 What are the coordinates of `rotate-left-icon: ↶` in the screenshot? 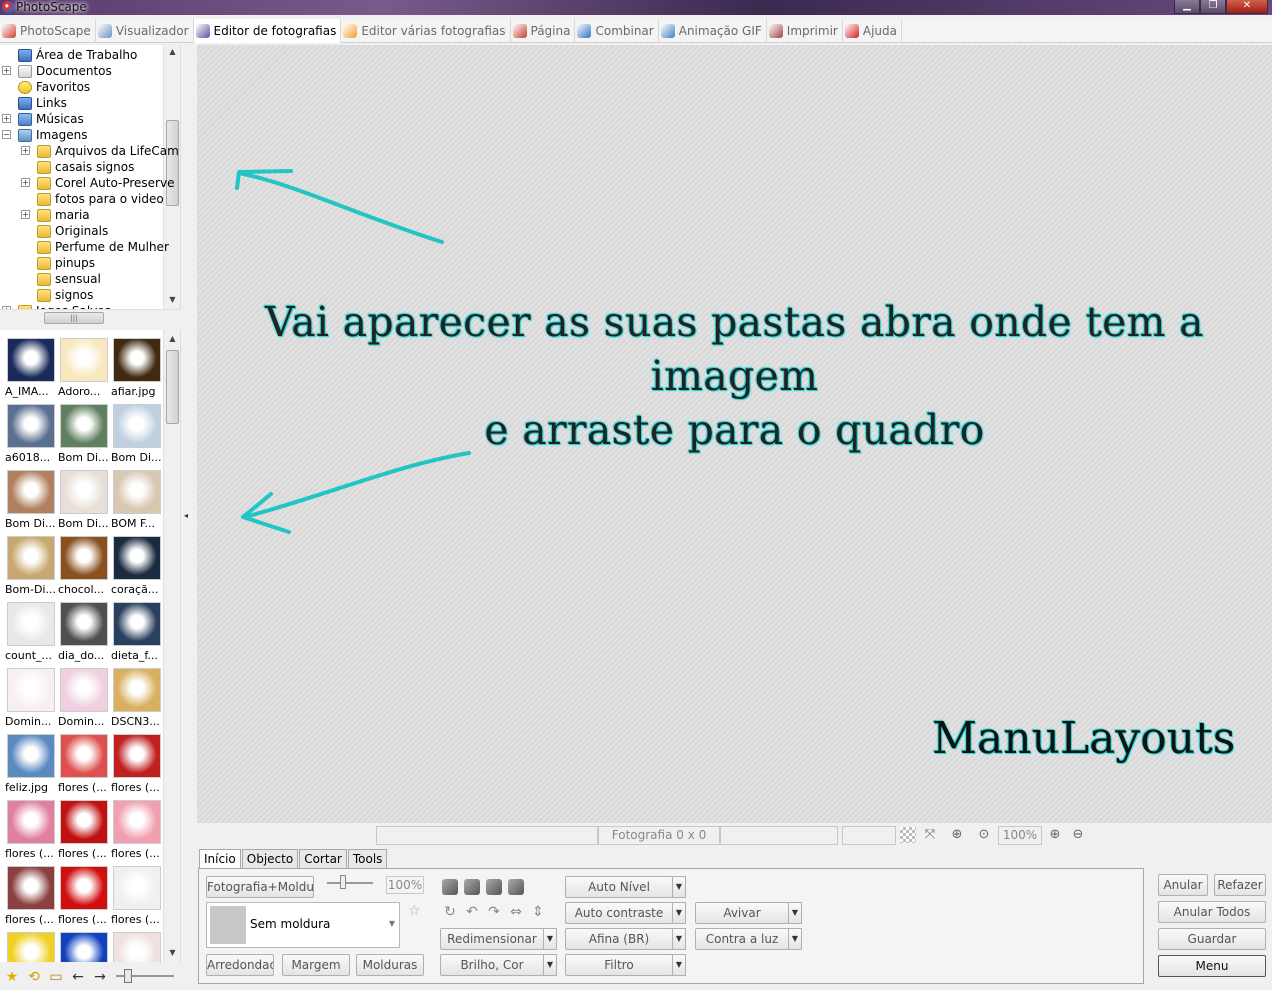 It's located at (472, 912).